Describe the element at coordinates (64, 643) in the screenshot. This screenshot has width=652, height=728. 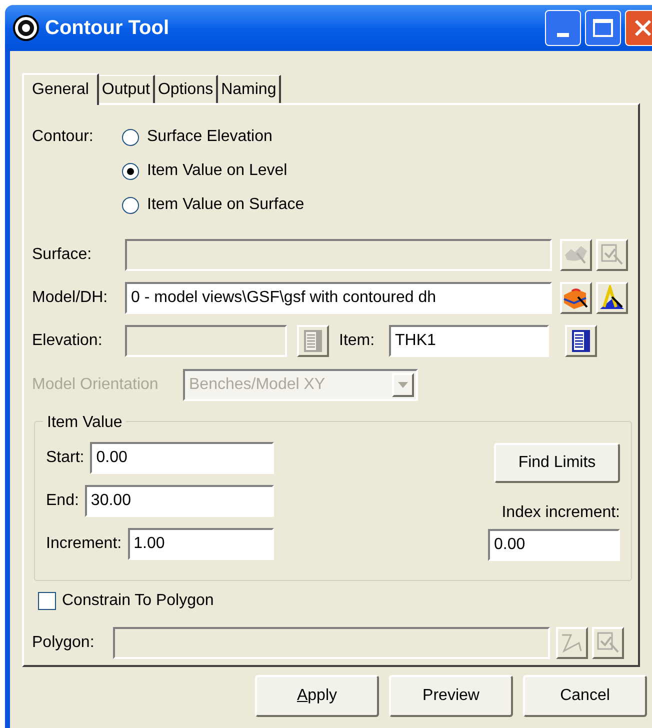
I see `polygon-label: Polygon:` at that location.